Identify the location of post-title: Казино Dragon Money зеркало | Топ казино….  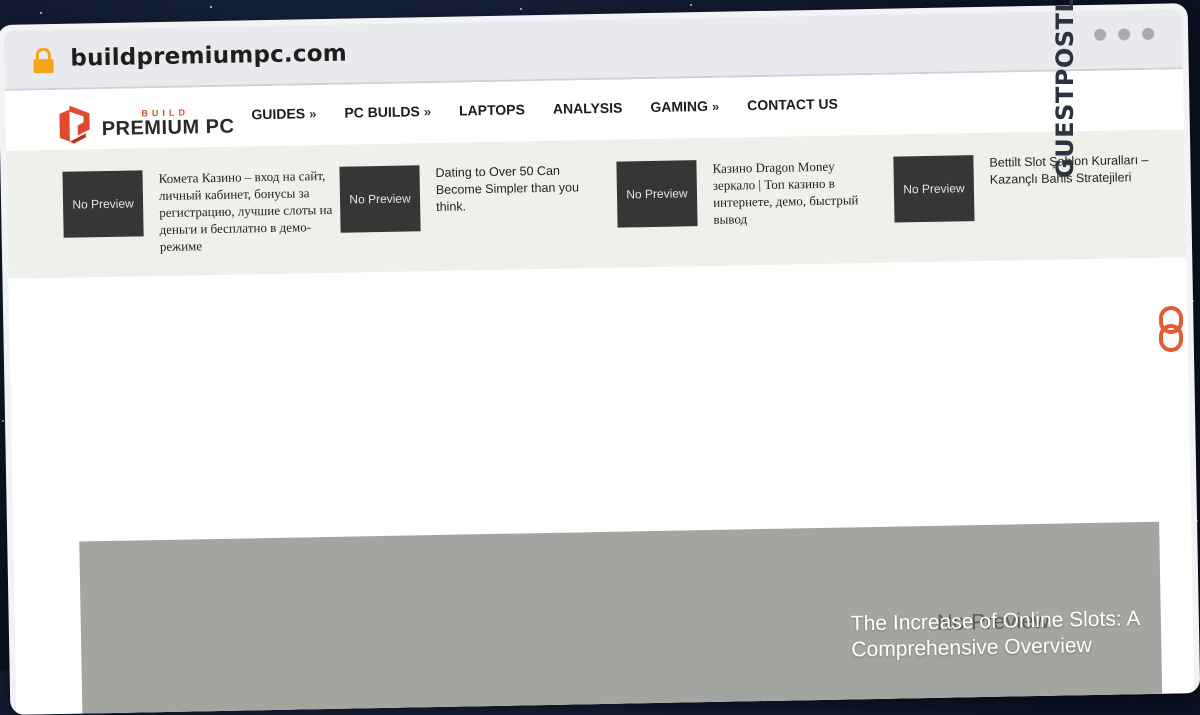
(790, 192).